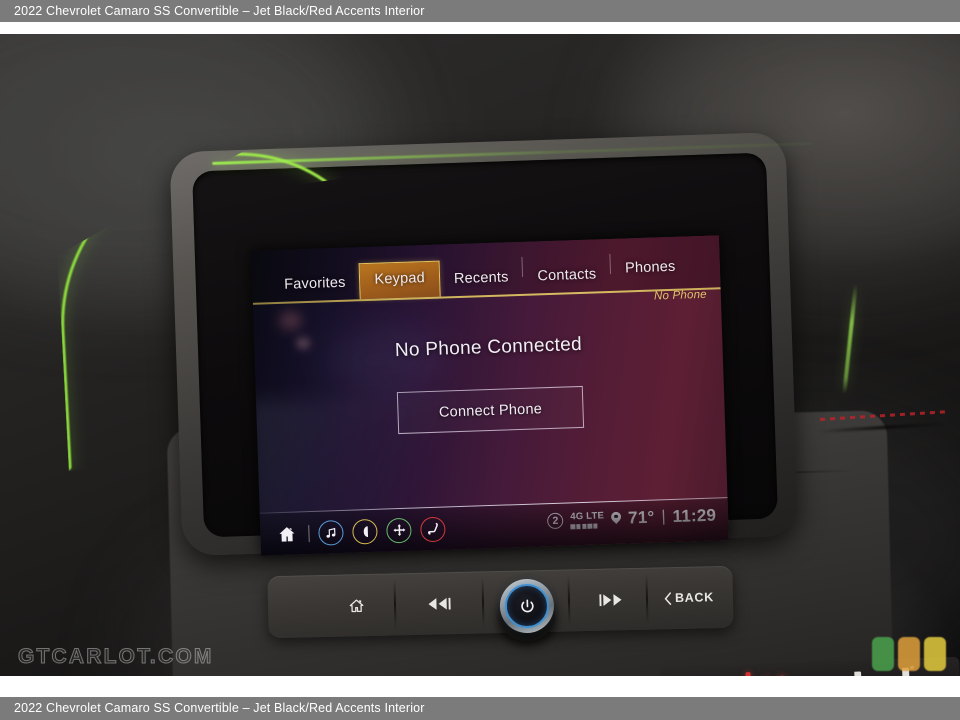  What do you see at coordinates (315, 283) in the screenshot?
I see `tab-favorites: Favorites` at bounding box center [315, 283].